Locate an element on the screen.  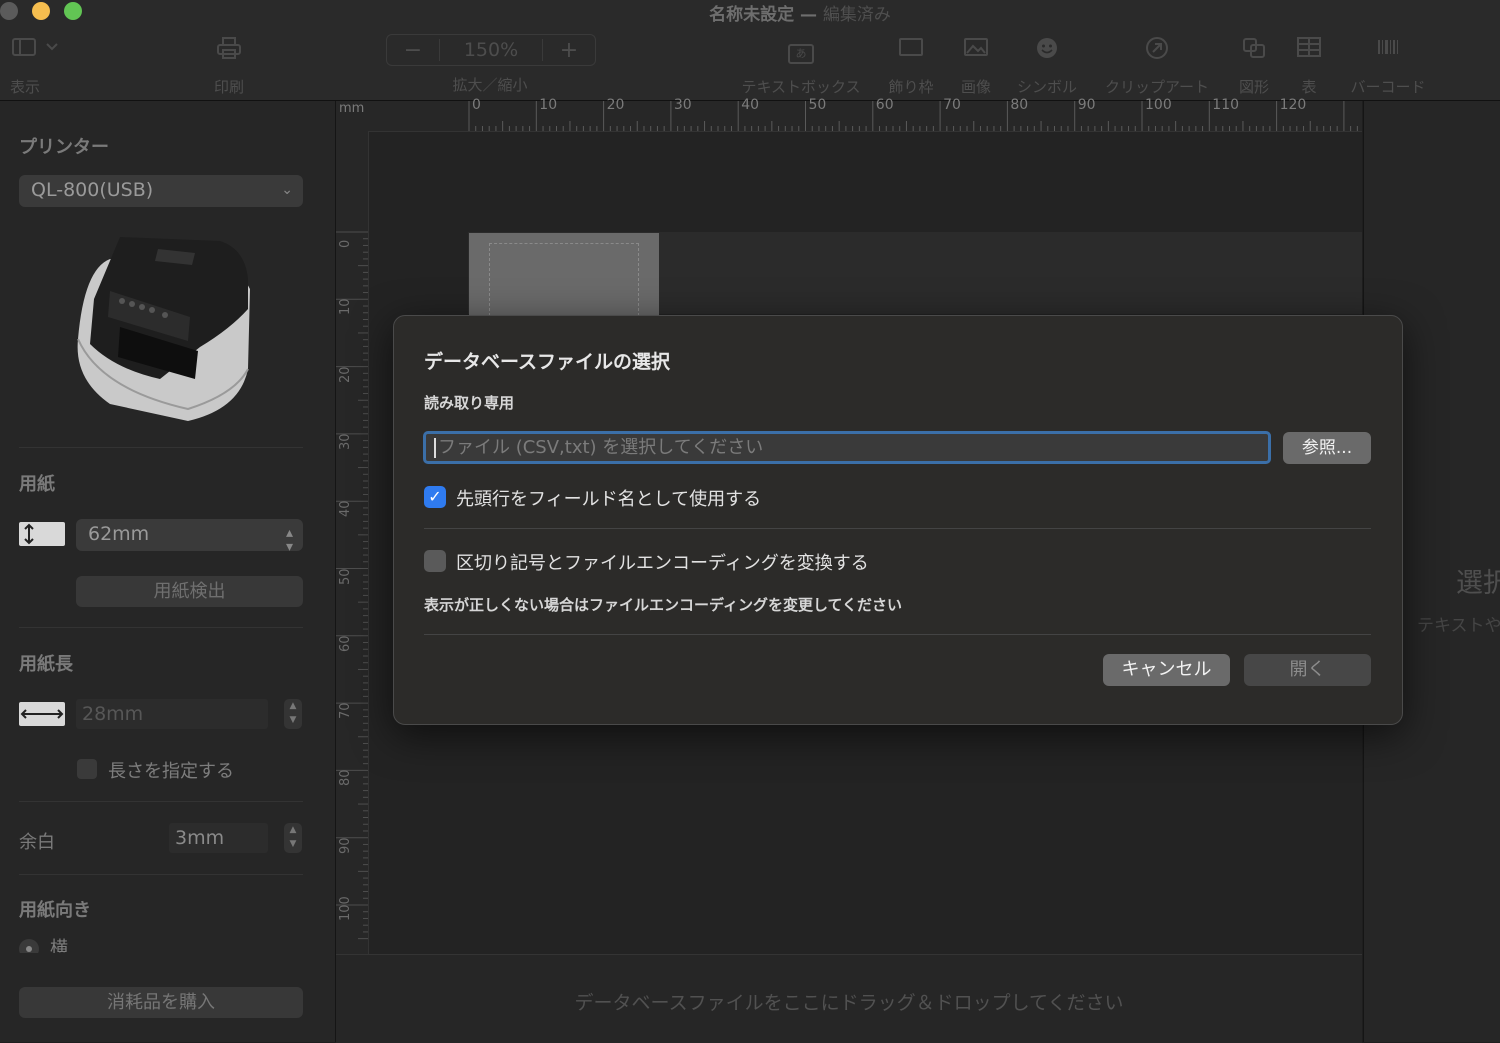
table-icon is located at coordinates (1309, 50).